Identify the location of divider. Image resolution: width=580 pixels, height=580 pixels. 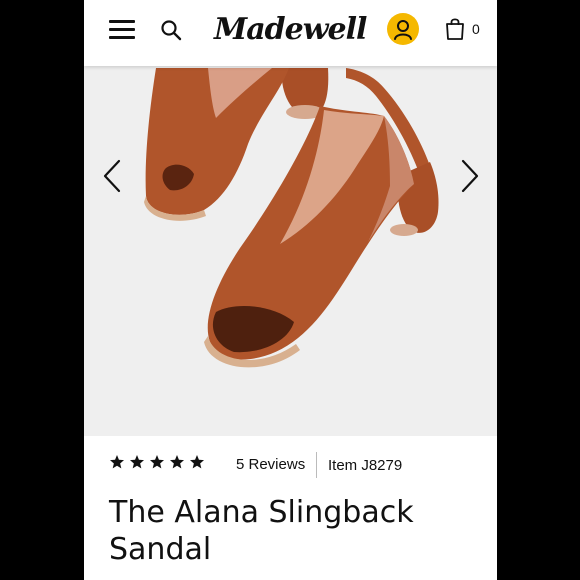
(316, 465).